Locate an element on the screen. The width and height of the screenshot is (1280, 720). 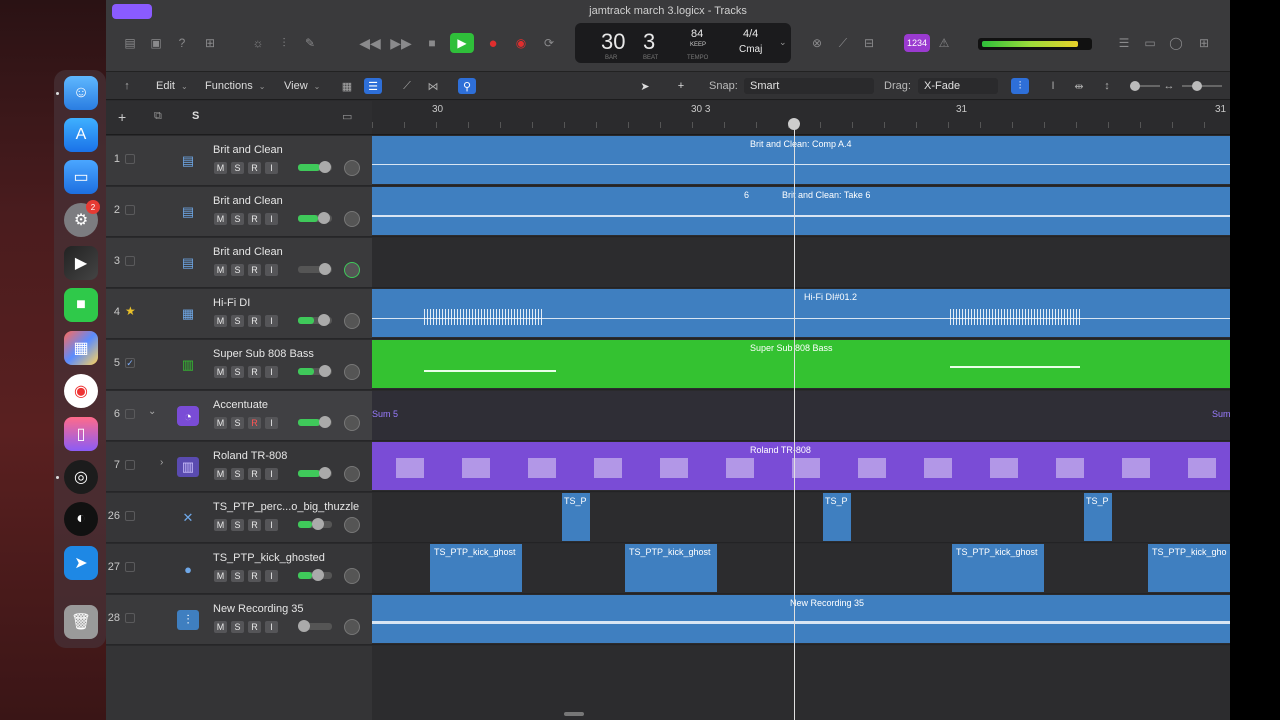
solo-mode-icon: ⊟ is located at coordinates (869, 43).